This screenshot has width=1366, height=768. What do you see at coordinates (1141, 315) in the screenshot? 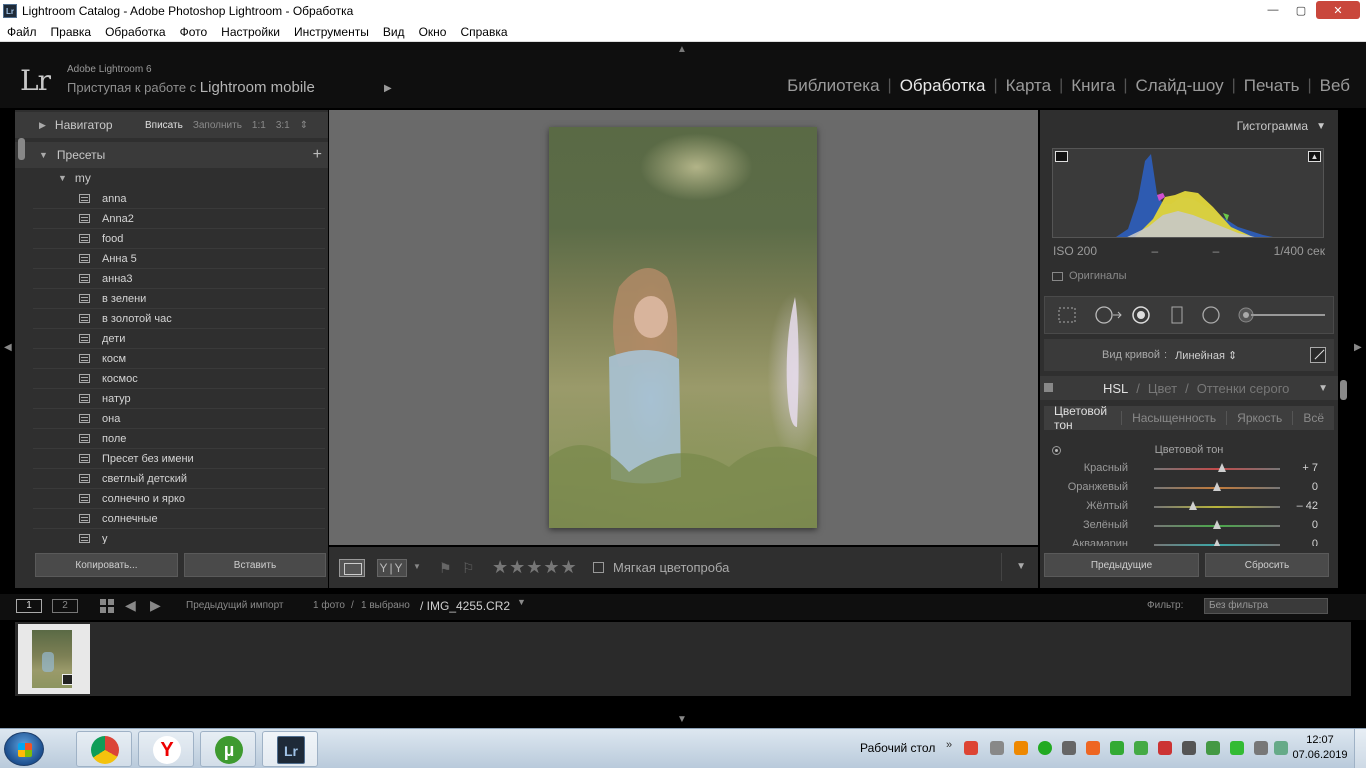
I see `red-eye-icon` at bounding box center [1141, 315].